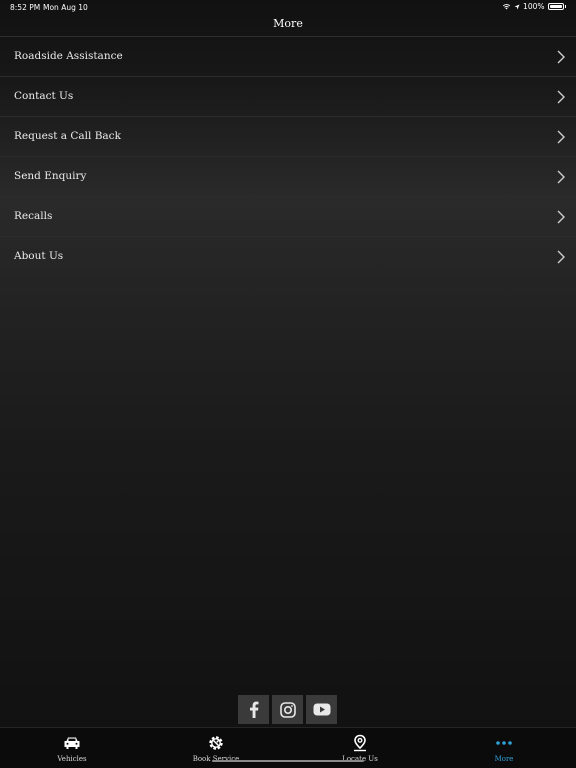  Describe the element at coordinates (288, 57) in the screenshot. I see `menu-item-roadside-assistance: Roadside Assistance` at that location.